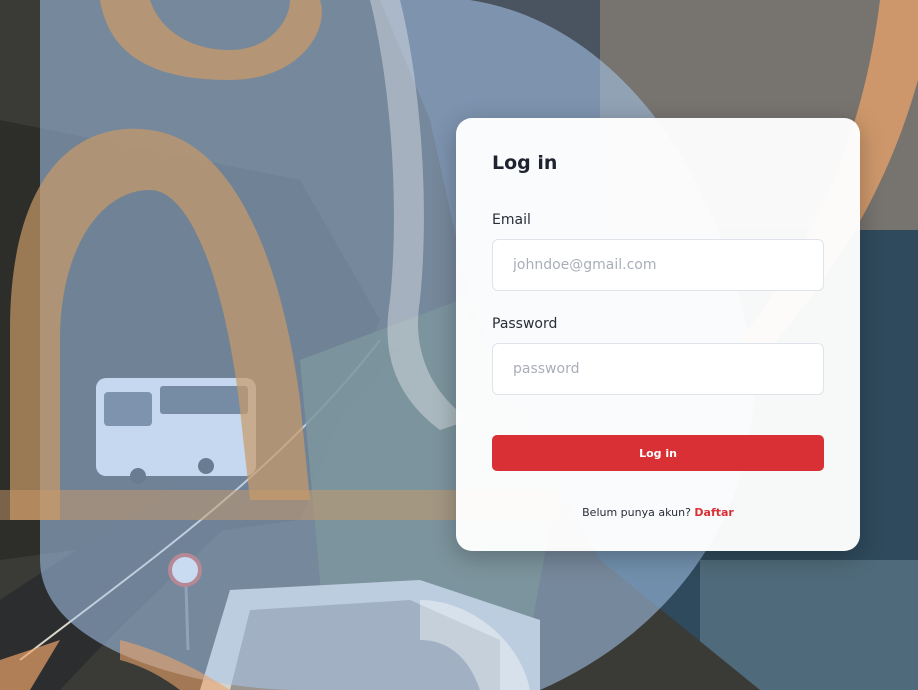 This screenshot has height=690, width=918. I want to click on login-button: Log in, so click(658, 453).